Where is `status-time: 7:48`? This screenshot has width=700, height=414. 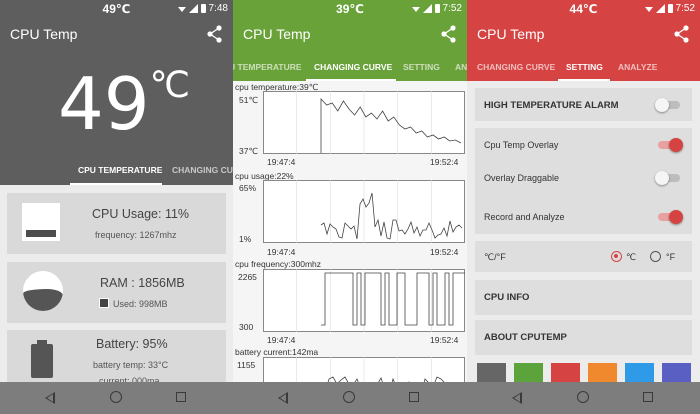
status-time: 7:48 is located at coordinates (218, 8).